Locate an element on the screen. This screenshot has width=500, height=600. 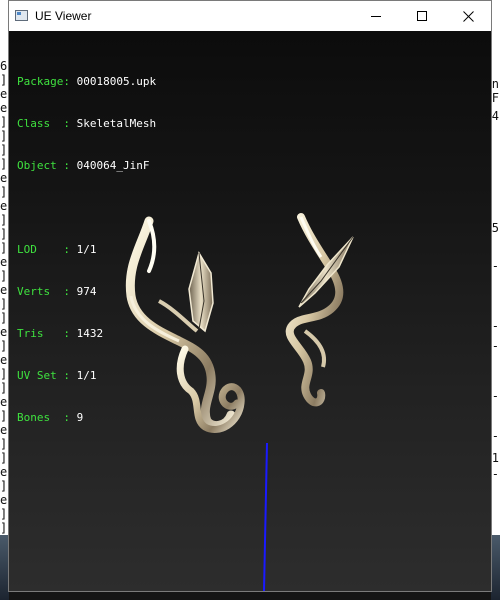
minimize-icon is located at coordinates (376, 16).